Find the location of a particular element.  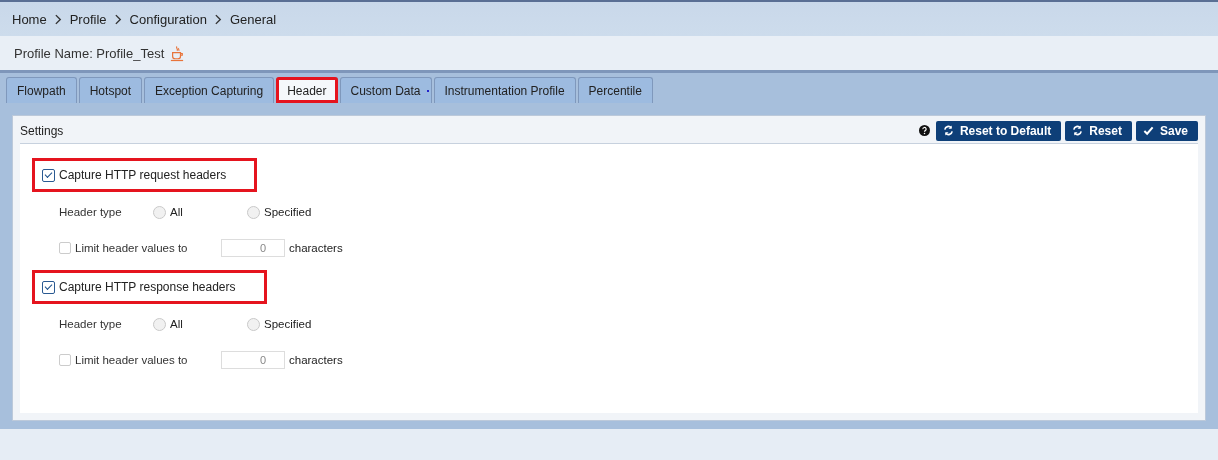

checkbox-label: Capture HTTP response headers is located at coordinates (147, 287).